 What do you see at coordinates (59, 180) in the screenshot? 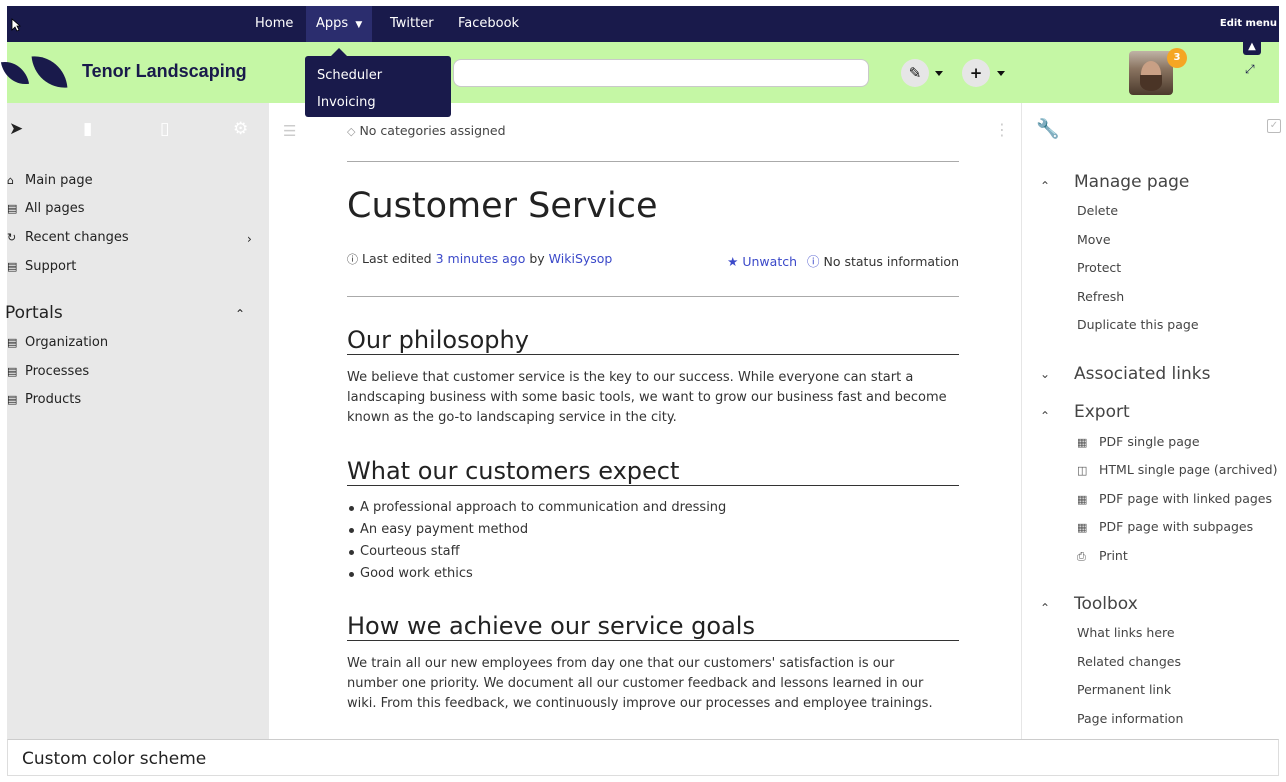
I see `sidebar-item-label: Main page` at bounding box center [59, 180].